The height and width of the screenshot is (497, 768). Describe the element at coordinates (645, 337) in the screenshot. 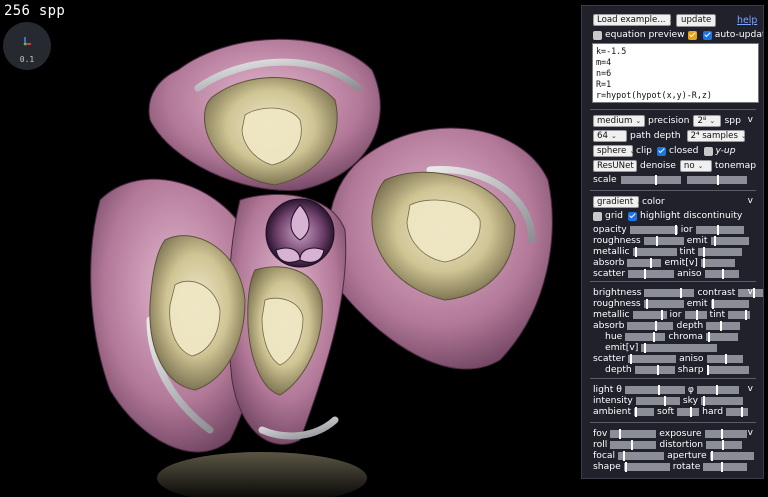

I see `grading-hue-slider` at that location.